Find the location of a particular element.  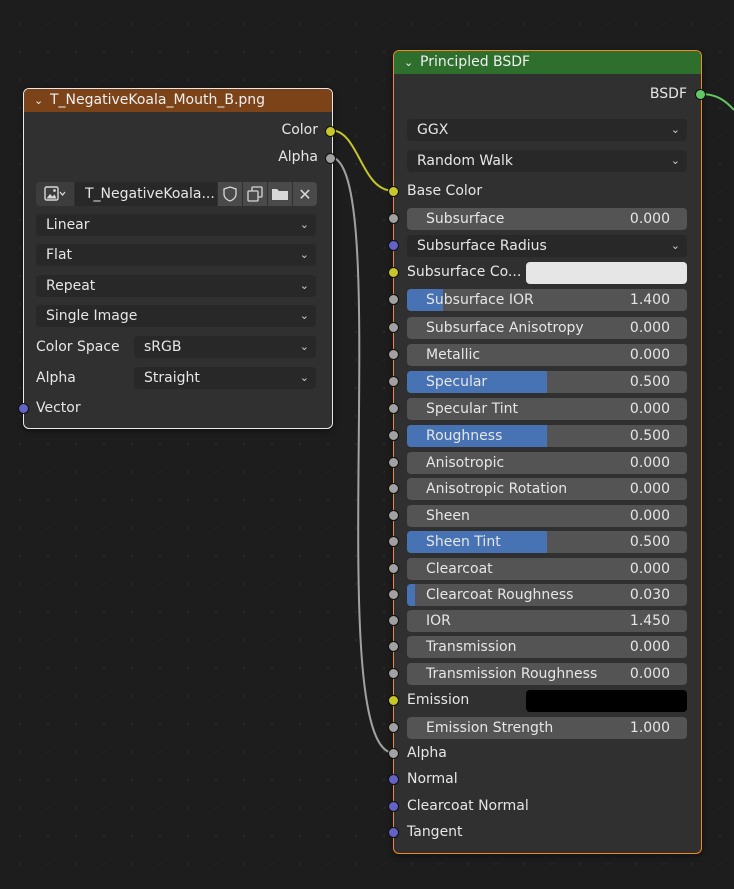

close-icon: ✕ is located at coordinates (305, 194).